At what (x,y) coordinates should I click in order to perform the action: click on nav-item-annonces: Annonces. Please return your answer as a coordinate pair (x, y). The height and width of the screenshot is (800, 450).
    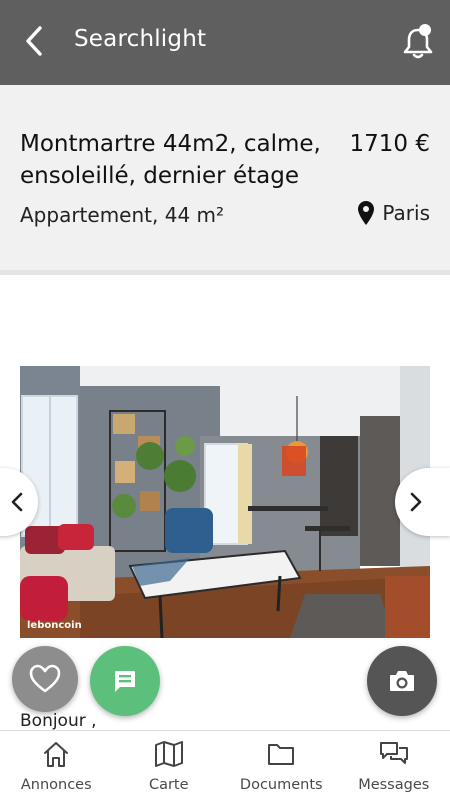
    Looking at the image, I should click on (56, 765).